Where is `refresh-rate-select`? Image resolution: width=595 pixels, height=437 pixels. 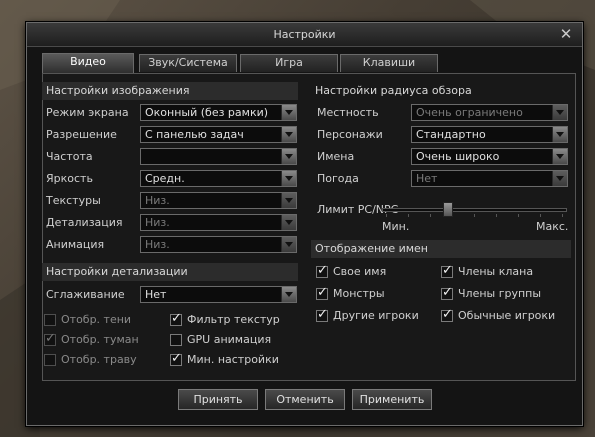
refresh-rate-select is located at coordinates (218, 156).